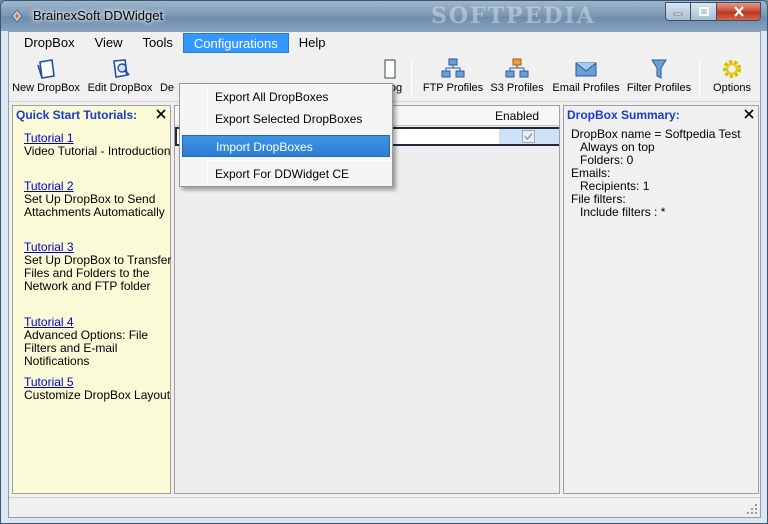 The height and width of the screenshot is (524, 768). I want to click on enabled-checkbox, so click(528, 136).